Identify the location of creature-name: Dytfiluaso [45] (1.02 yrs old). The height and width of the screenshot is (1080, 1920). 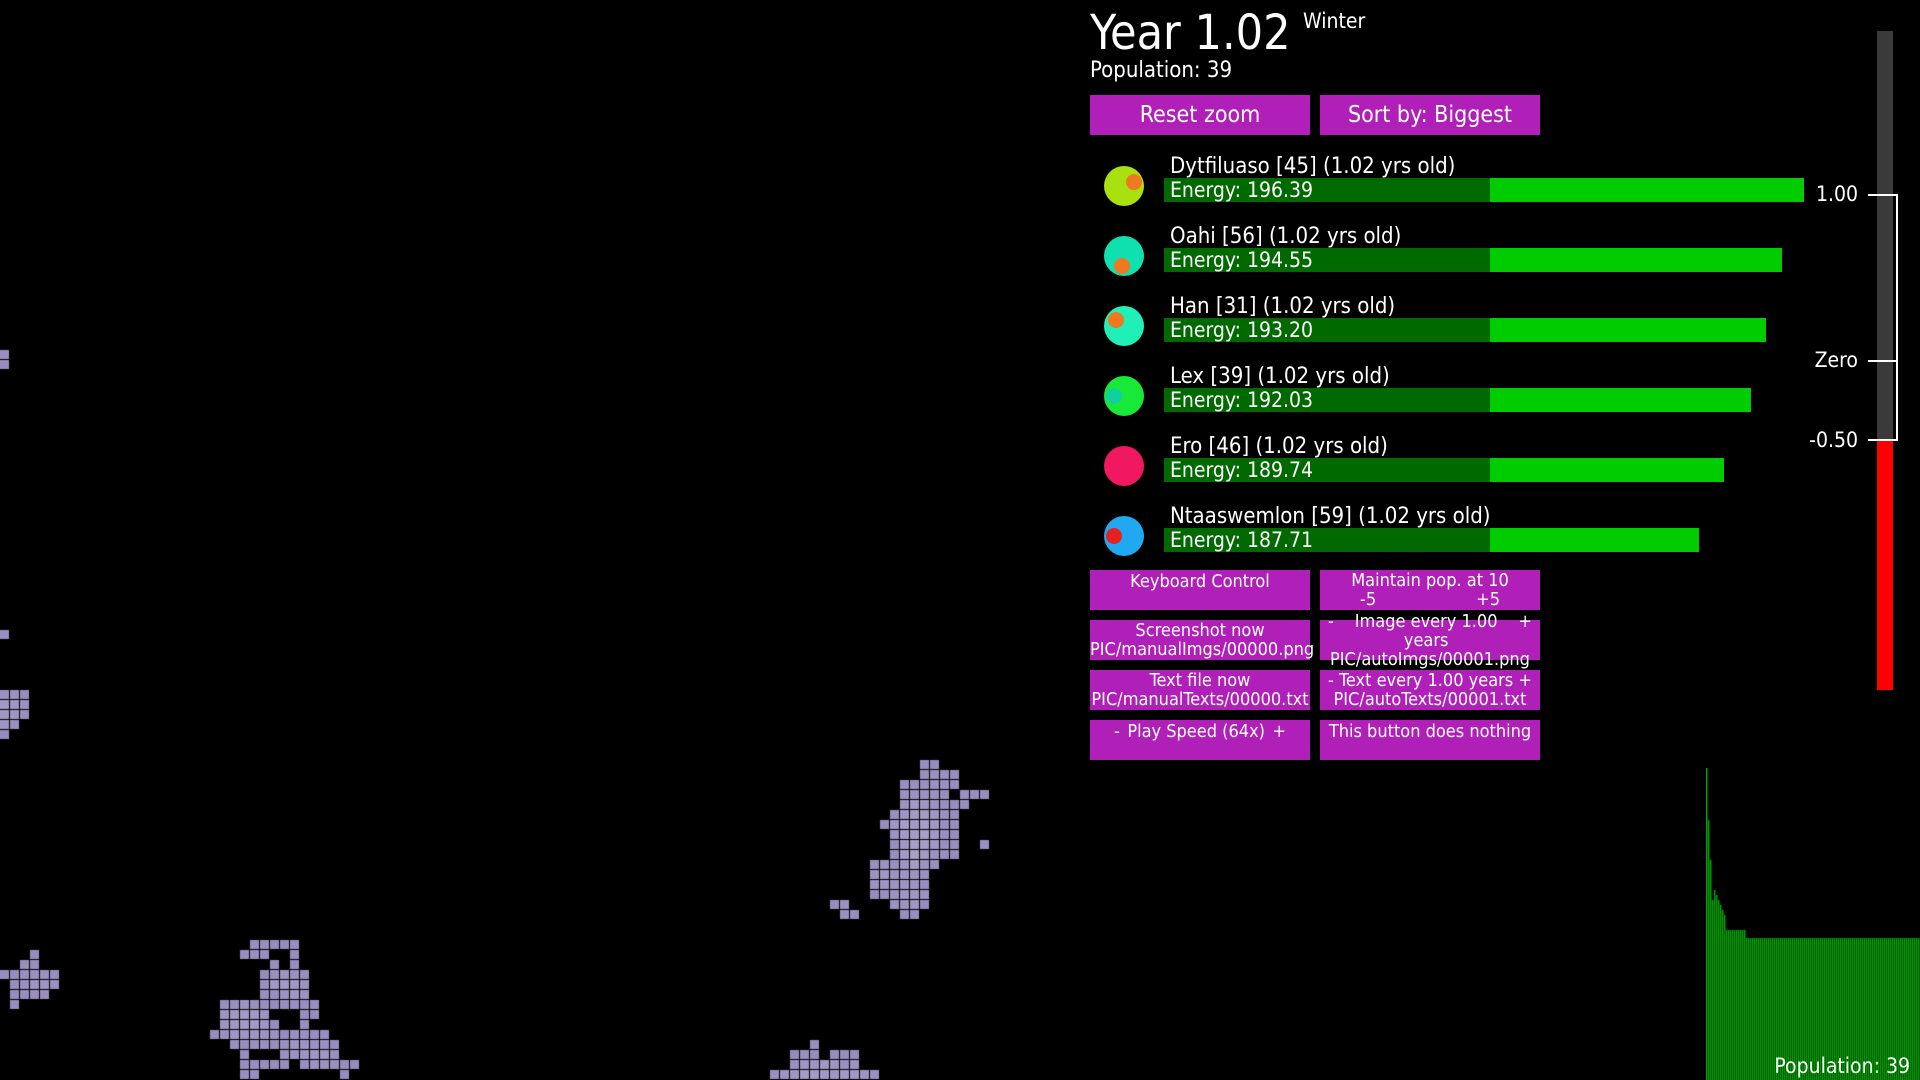
(1313, 166).